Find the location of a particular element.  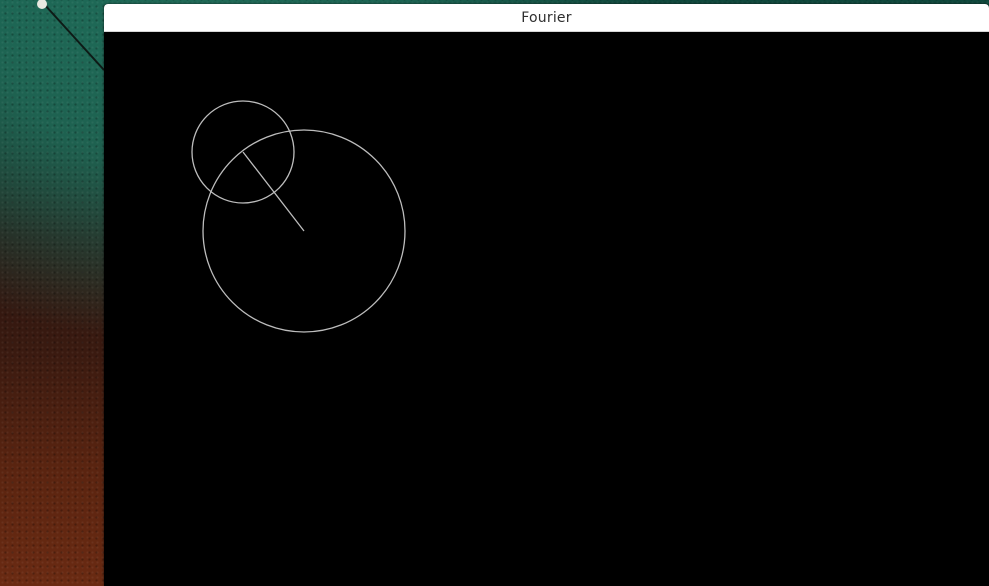

window-title: Fourier is located at coordinates (546, 17).